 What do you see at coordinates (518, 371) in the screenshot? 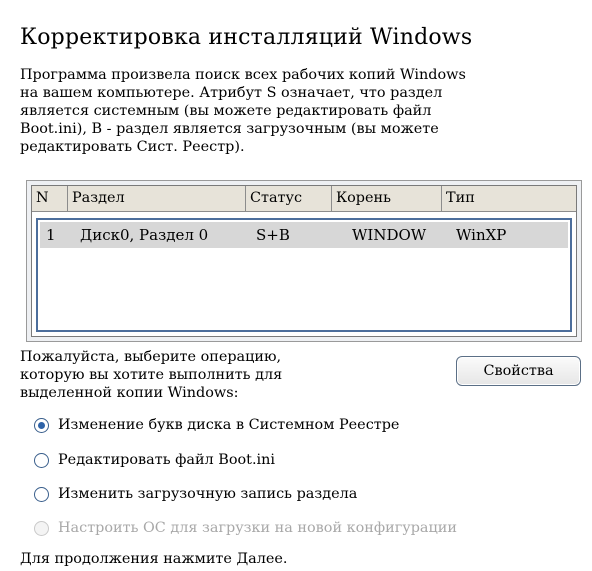
I see `properties-button: Свойства` at bounding box center [518, 371].